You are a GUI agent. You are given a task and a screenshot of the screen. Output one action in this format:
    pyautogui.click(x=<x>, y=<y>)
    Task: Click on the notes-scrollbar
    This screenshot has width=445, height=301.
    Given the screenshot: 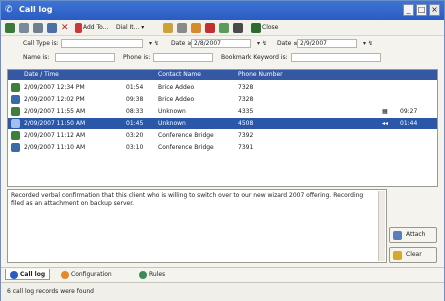 What is the action you would take?
    pyautogui.click(x=381, y=226)
    